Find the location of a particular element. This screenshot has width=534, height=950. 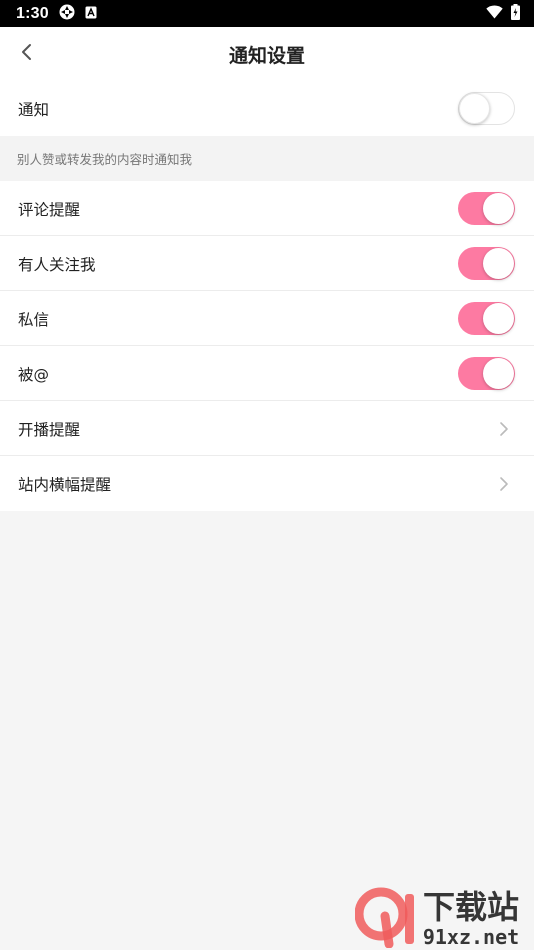

setting-row-new-follower: 有人关注我 is located at coordinates (267, 263).